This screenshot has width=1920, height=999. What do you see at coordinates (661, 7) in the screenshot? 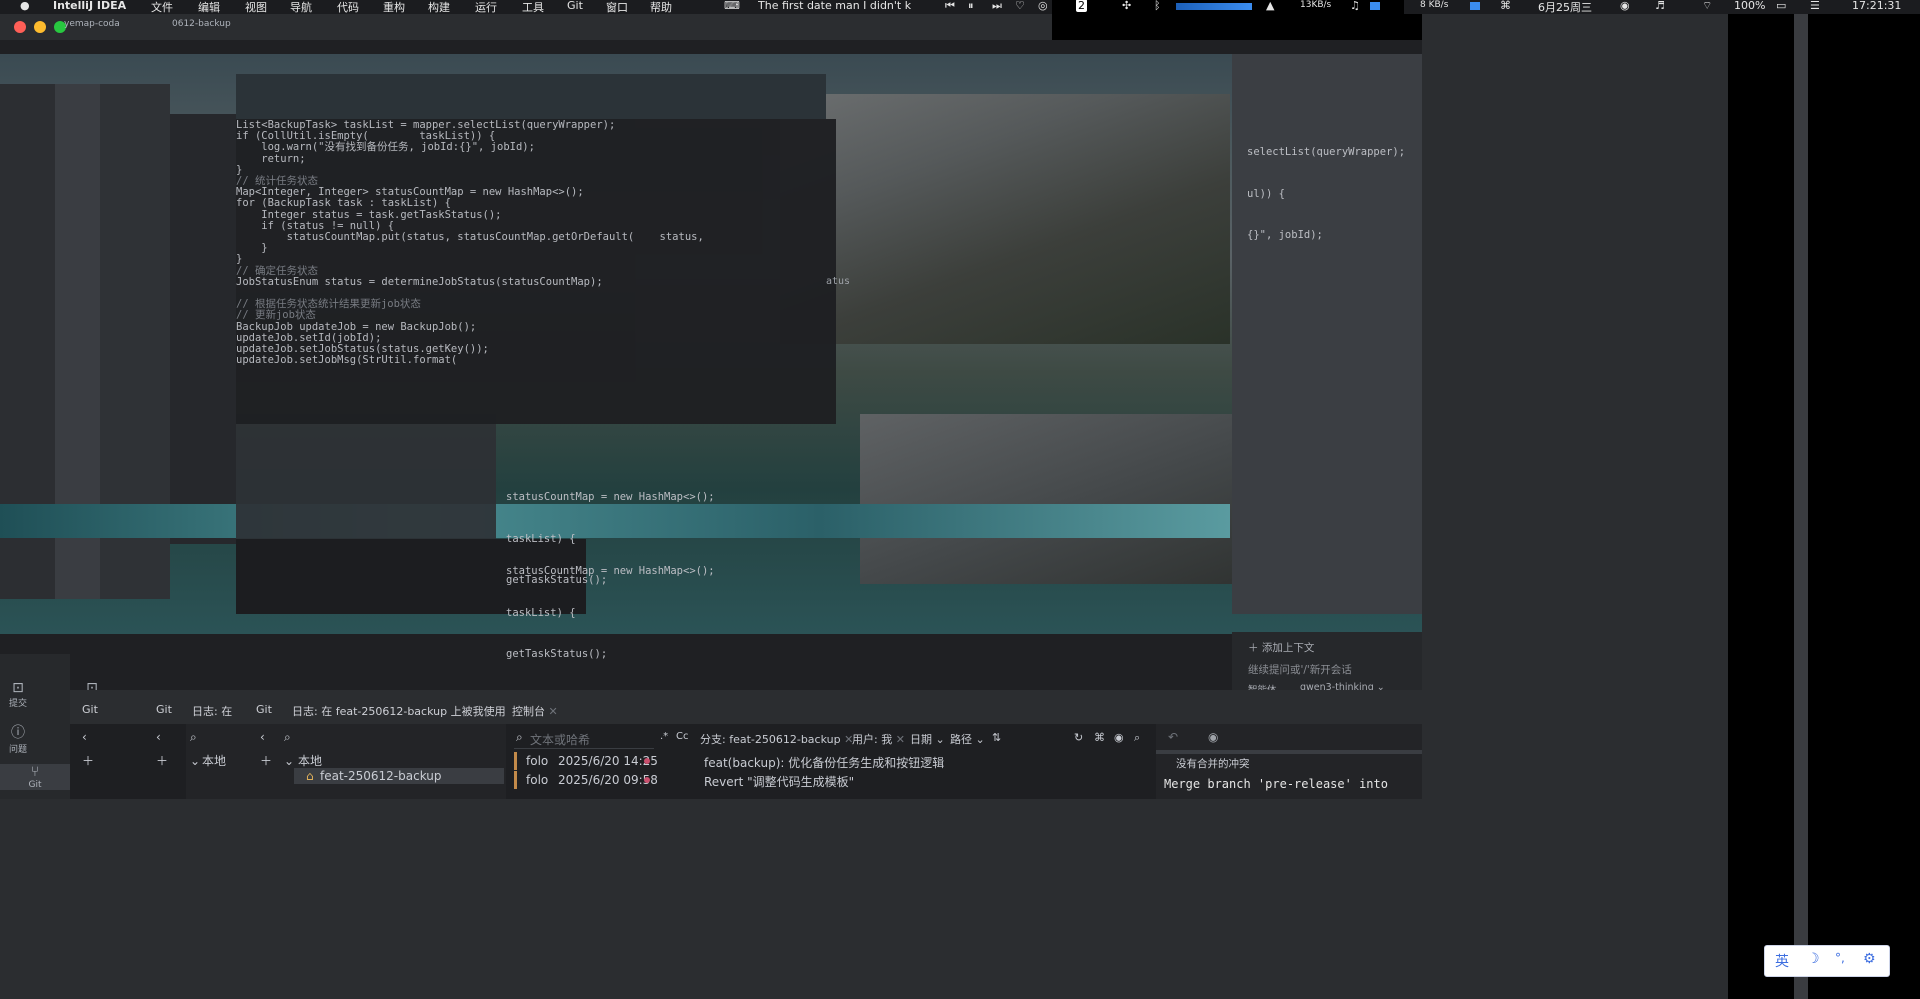
I see `menu-help: 帮助` at bounding box center [661, 7].